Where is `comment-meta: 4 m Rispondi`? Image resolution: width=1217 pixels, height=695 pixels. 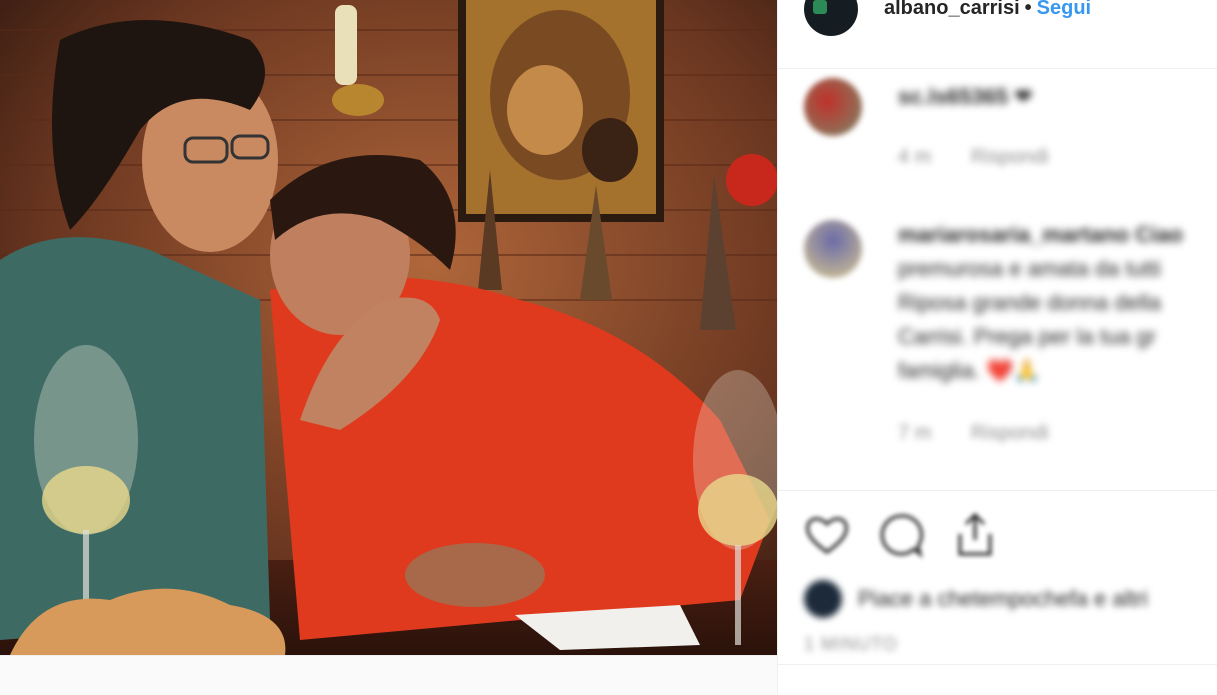 comment-meta: 4 m Rispondi is located at coordinates (990, 157).